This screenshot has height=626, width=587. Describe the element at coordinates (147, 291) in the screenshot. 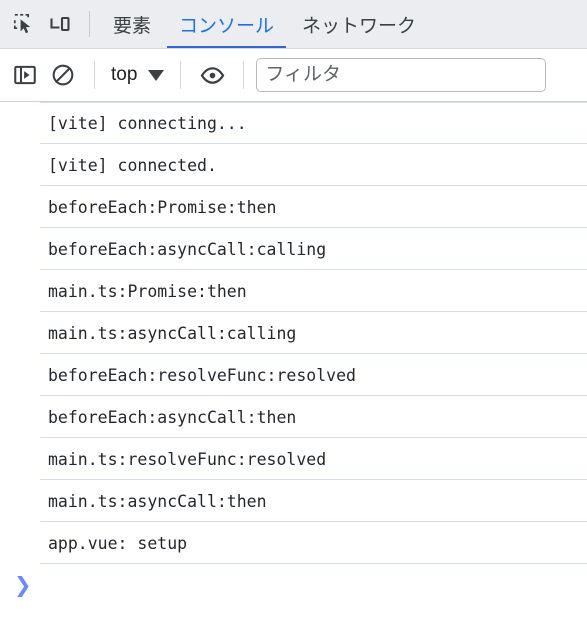

I see `console-message-text: main.ts:Promise:then` at that location.